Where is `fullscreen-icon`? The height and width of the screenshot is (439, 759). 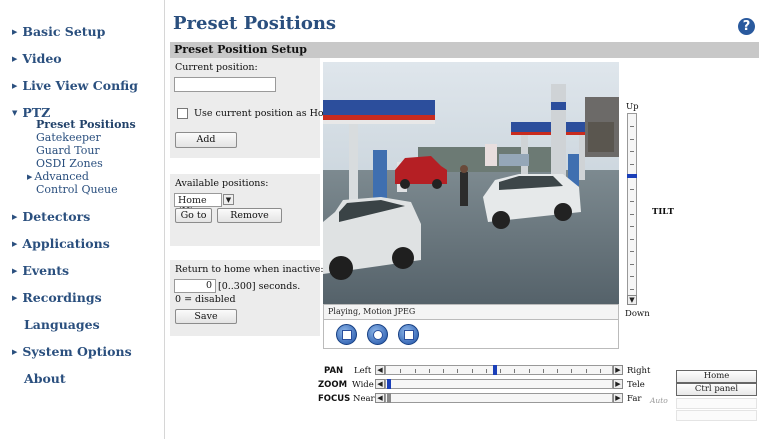 fullscreen-icon is located at coordinates (408, 334).